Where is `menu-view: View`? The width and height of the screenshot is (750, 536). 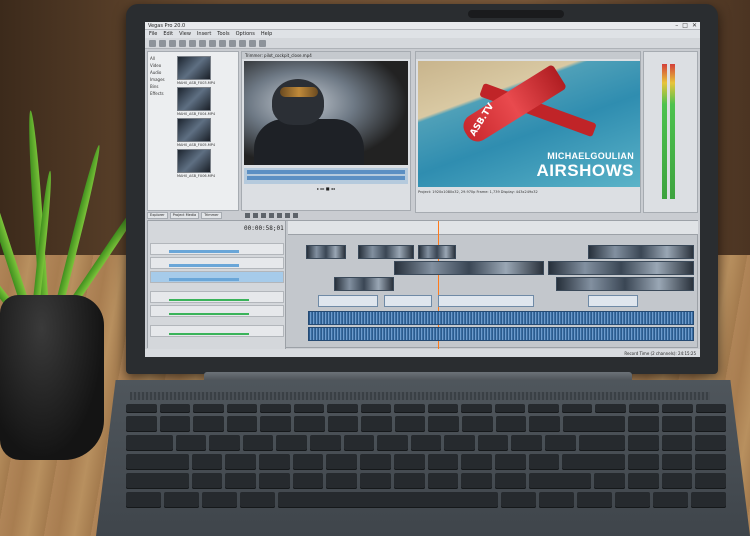 menu-view: View is located at coordinates (185, 34).